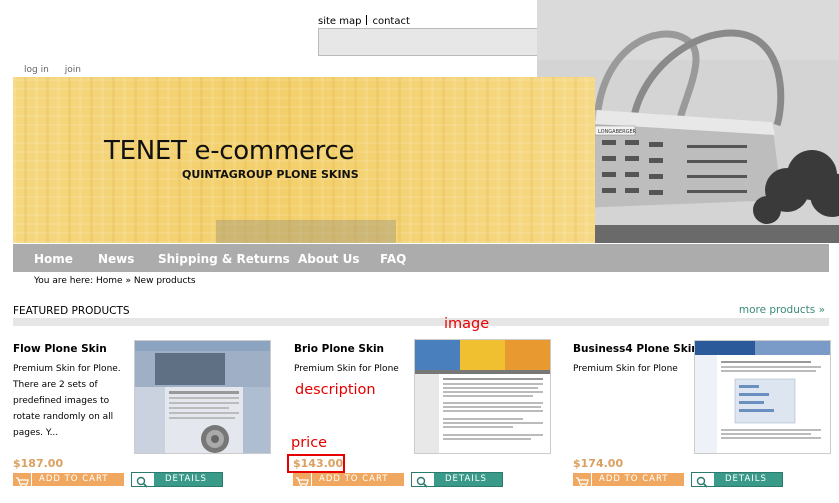  I want to click on product-name-3: Business4 Plone Skin, so click(636, 349).